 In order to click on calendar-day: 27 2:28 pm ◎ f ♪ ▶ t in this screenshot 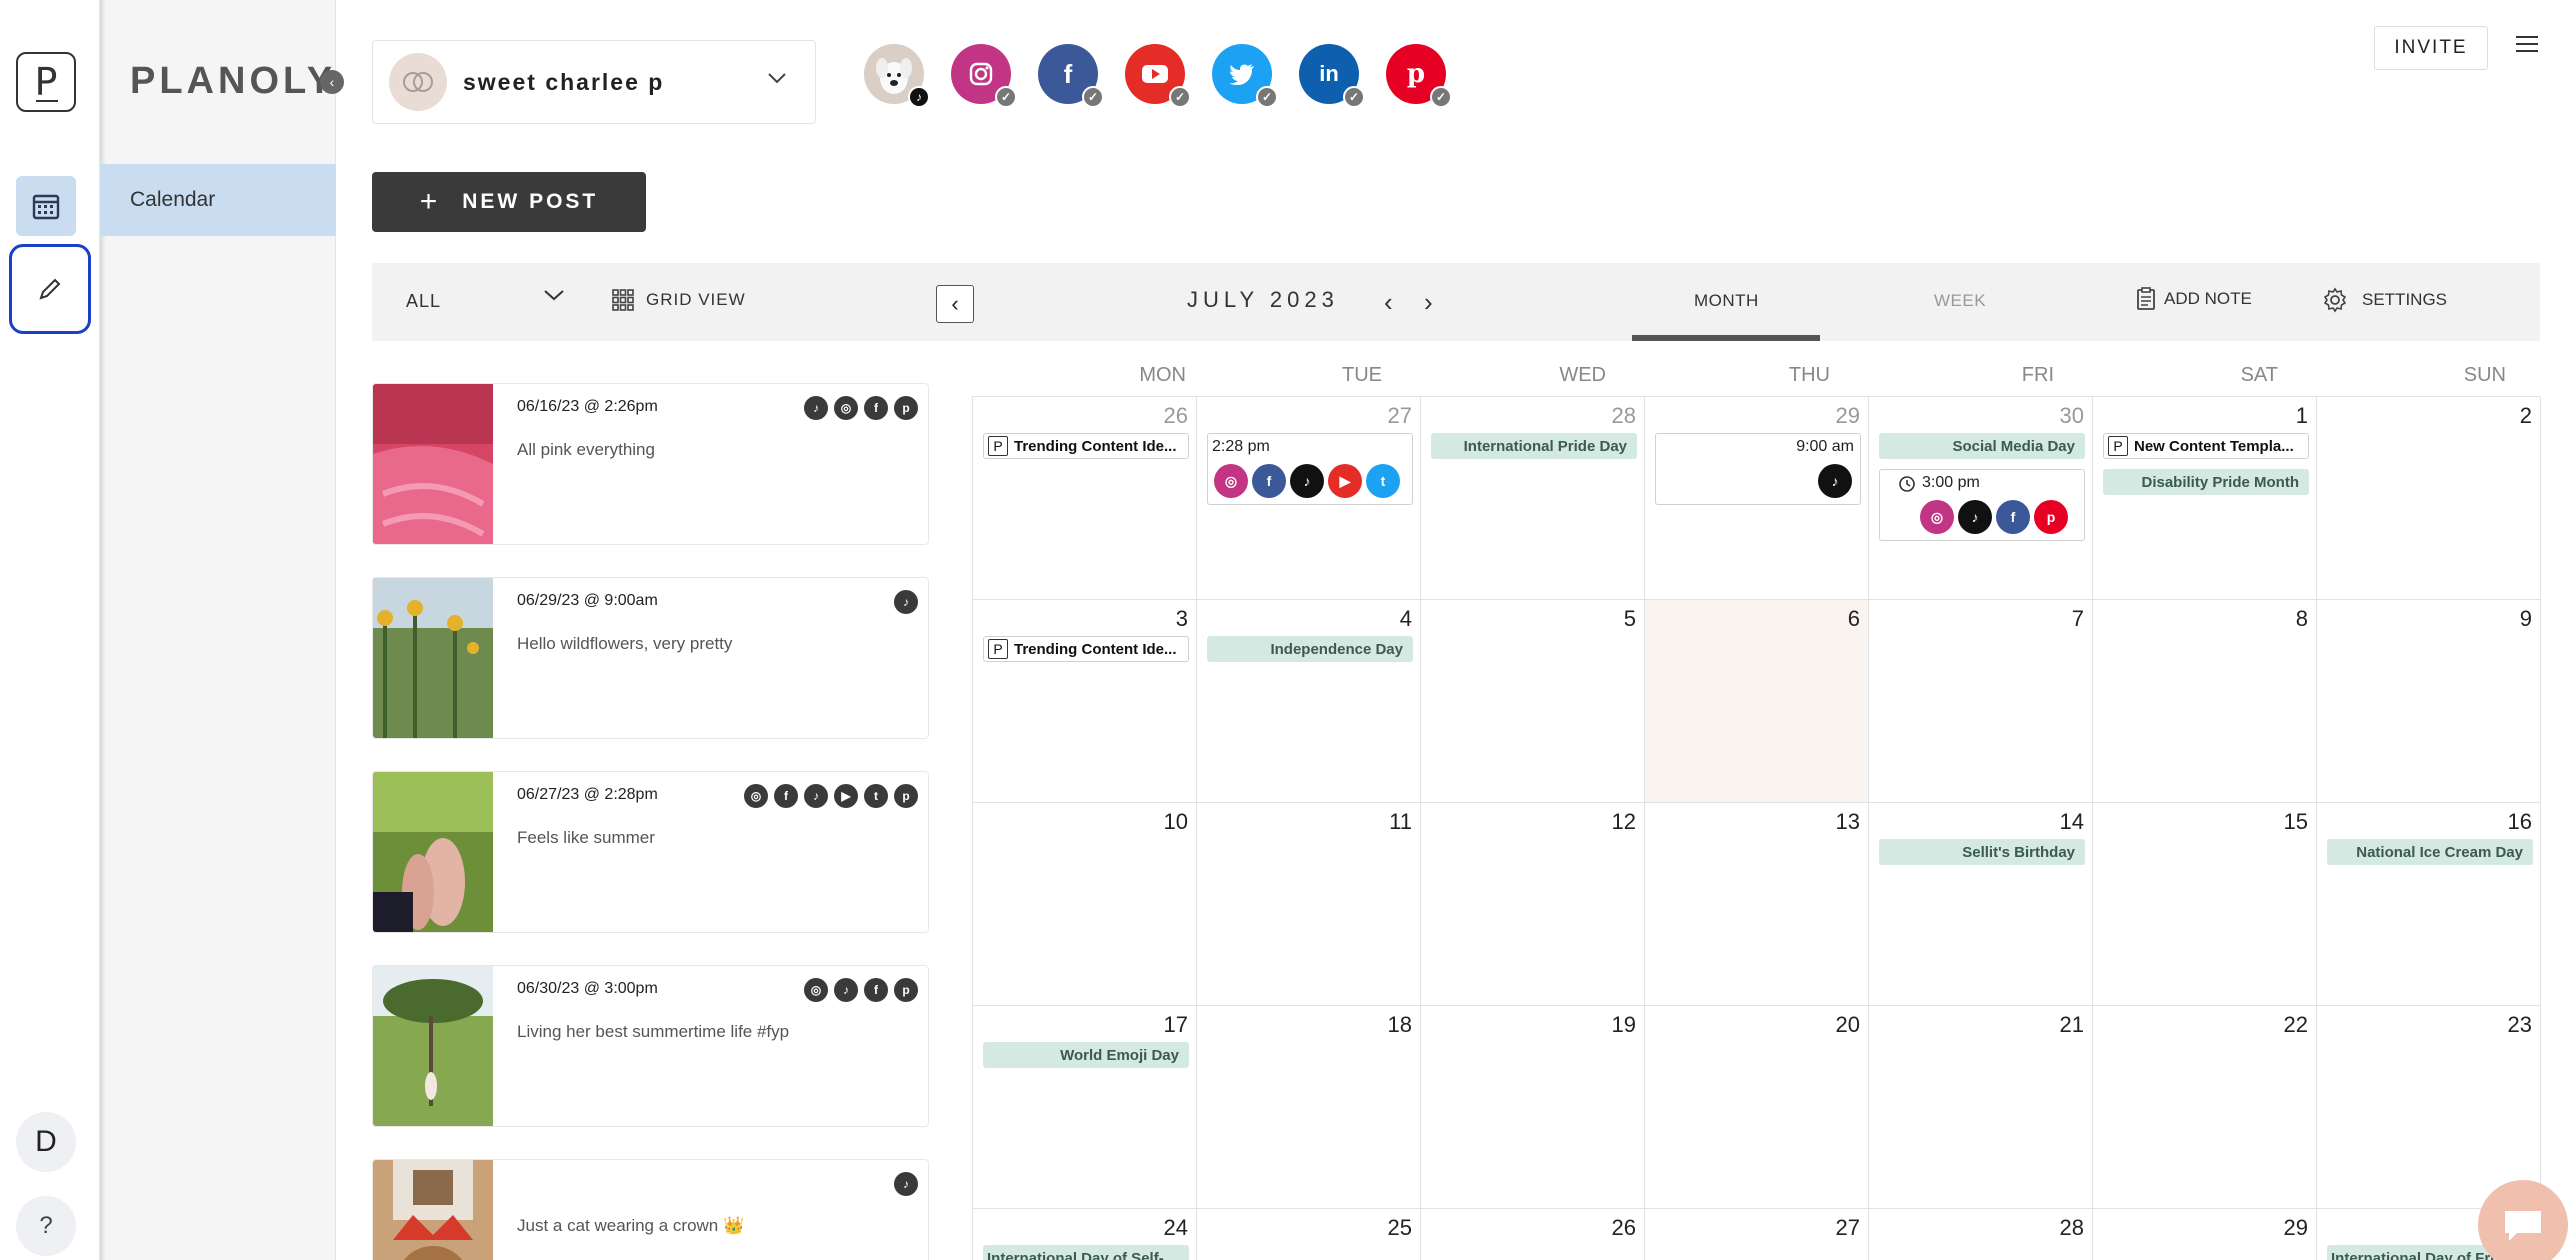, I will do `click(1309, 498)`.